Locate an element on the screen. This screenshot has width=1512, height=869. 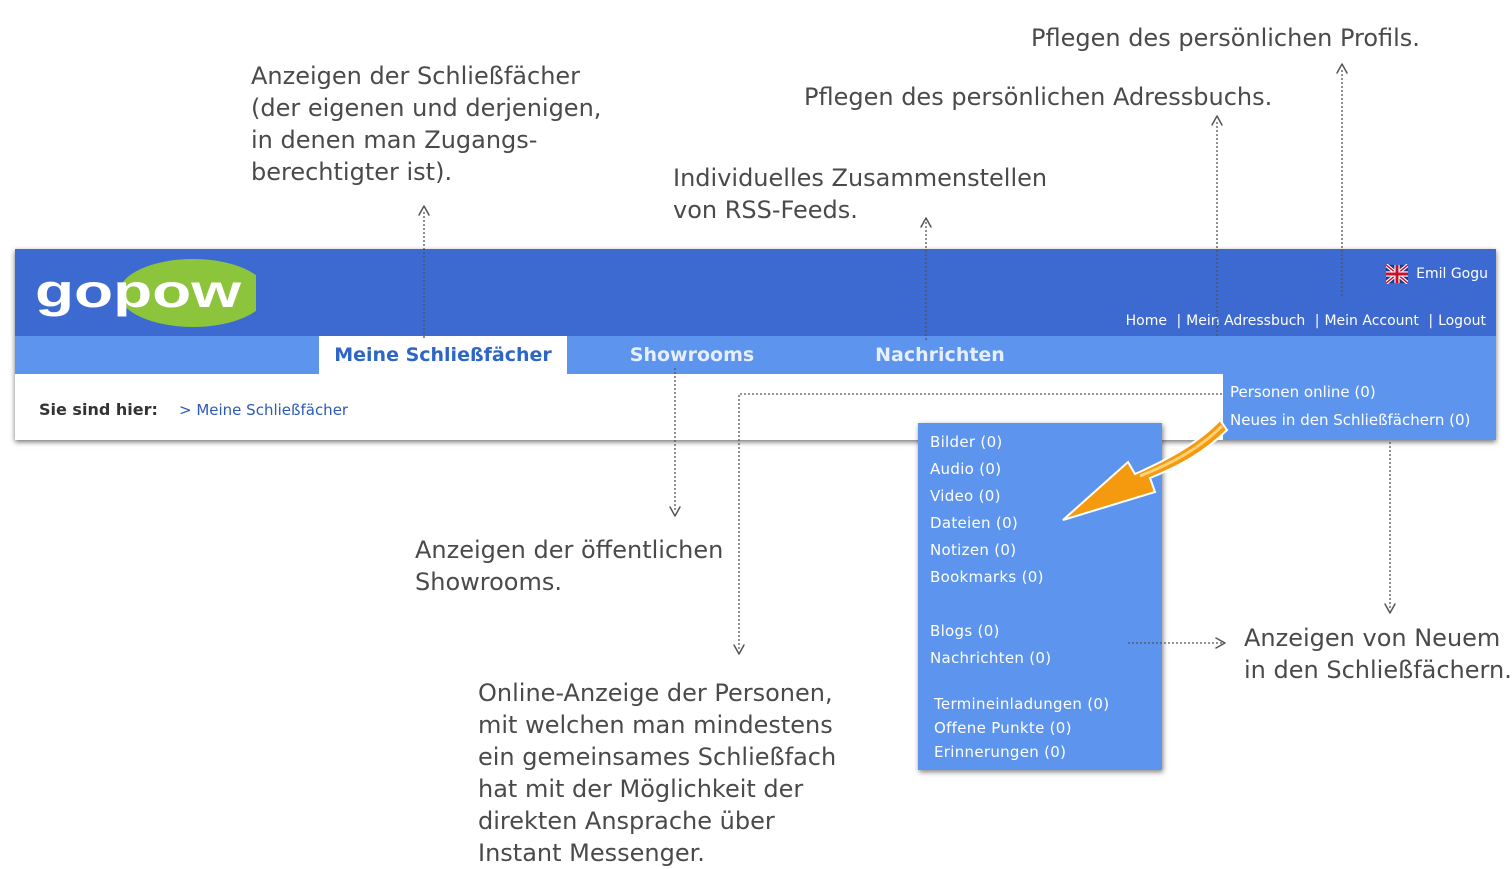
annotation-line: Anzeigen der Schließfächer is located at coordinates (416, 76).